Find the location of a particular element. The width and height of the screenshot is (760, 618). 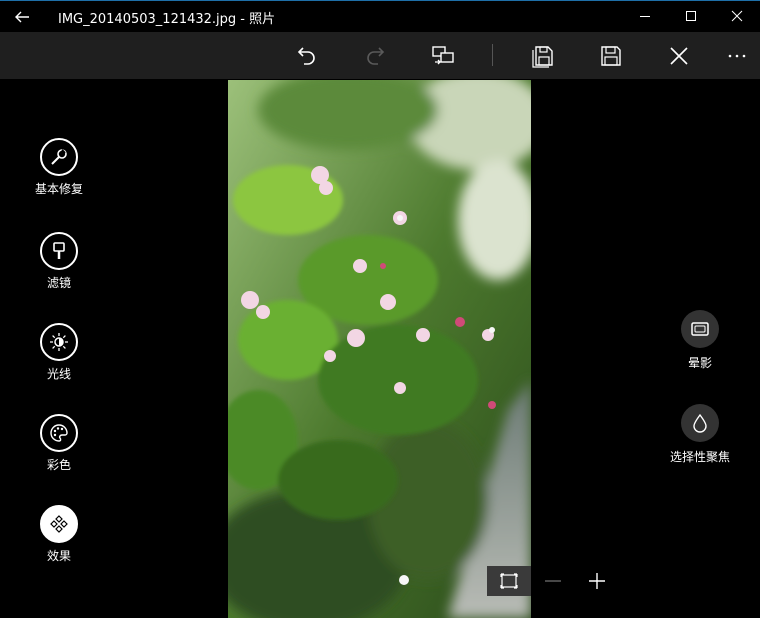

maximize-button is located at coordinates (691, 16).